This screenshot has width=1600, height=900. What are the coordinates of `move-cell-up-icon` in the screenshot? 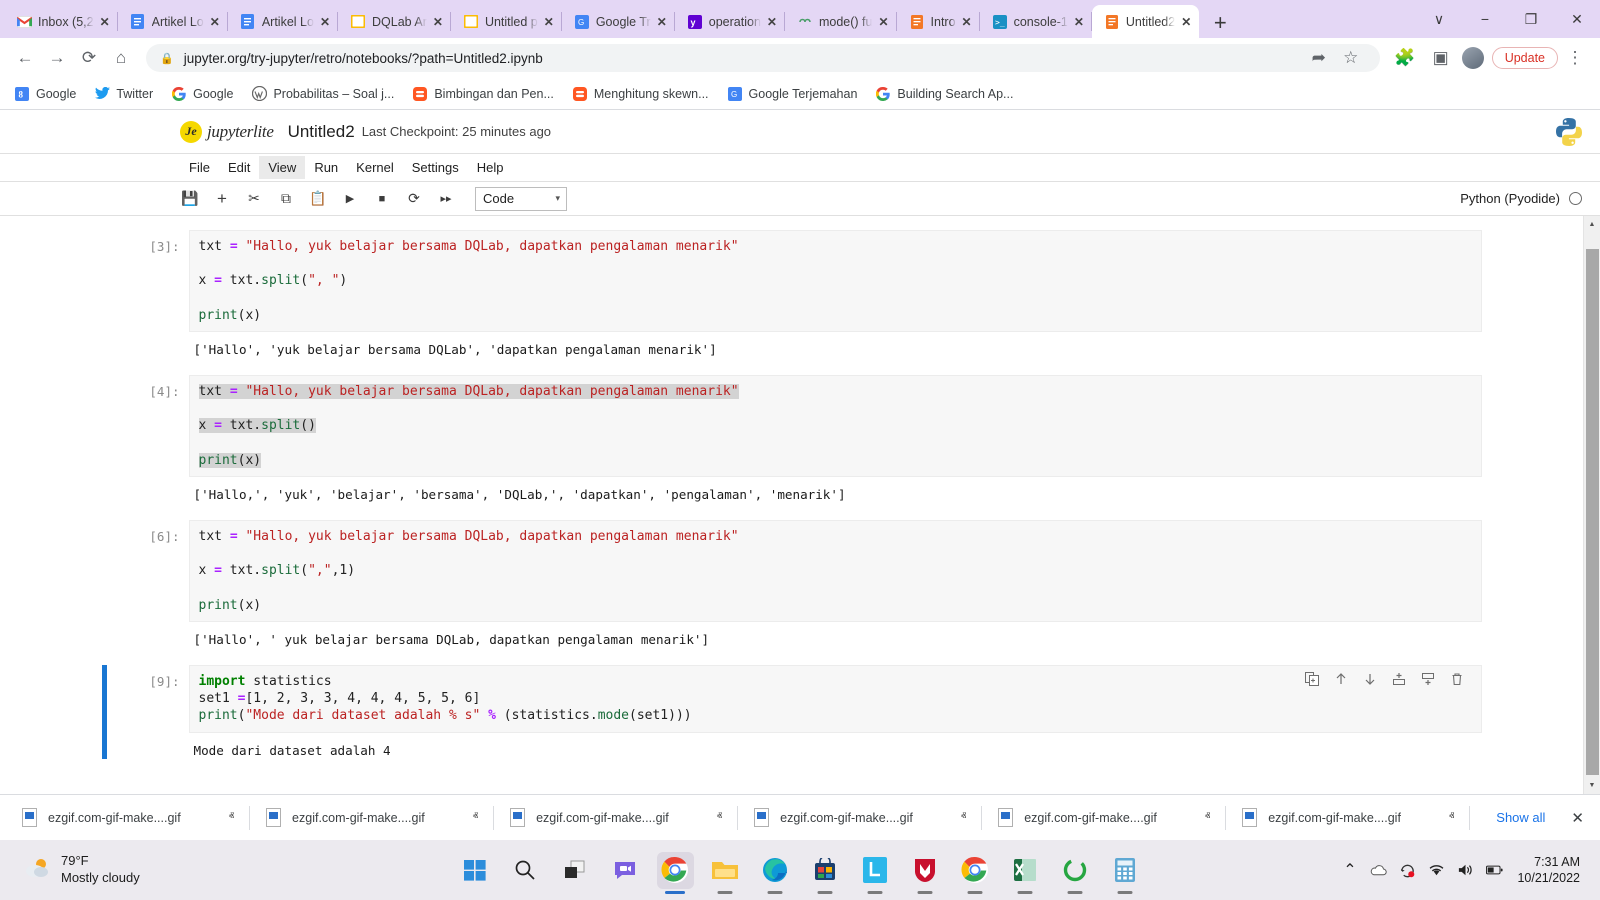 It's located at (1341, 678).